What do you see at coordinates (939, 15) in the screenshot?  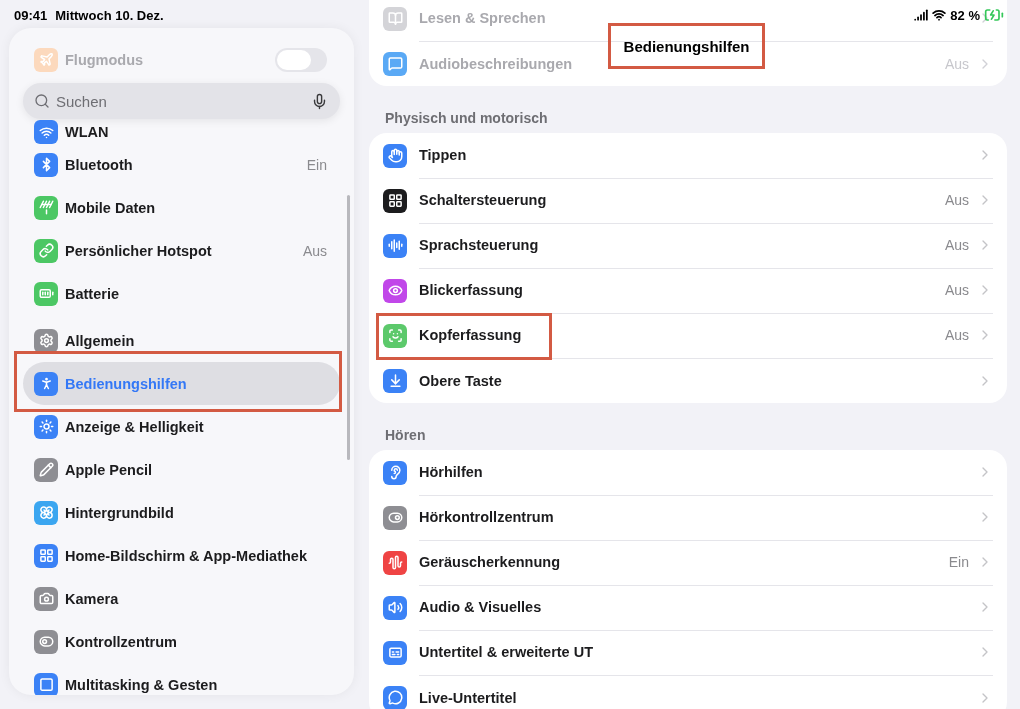 I see `wifi-icon` at bounding box center [939, 15].